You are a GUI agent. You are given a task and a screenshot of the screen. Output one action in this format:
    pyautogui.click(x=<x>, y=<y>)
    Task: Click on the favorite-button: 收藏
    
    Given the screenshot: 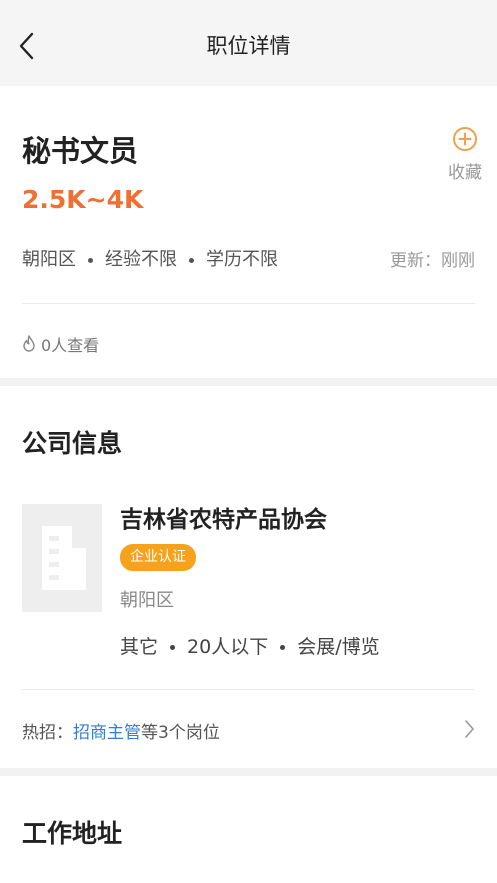 What is the action you would take?
    pyautogui.click(x=465, y=154)
    